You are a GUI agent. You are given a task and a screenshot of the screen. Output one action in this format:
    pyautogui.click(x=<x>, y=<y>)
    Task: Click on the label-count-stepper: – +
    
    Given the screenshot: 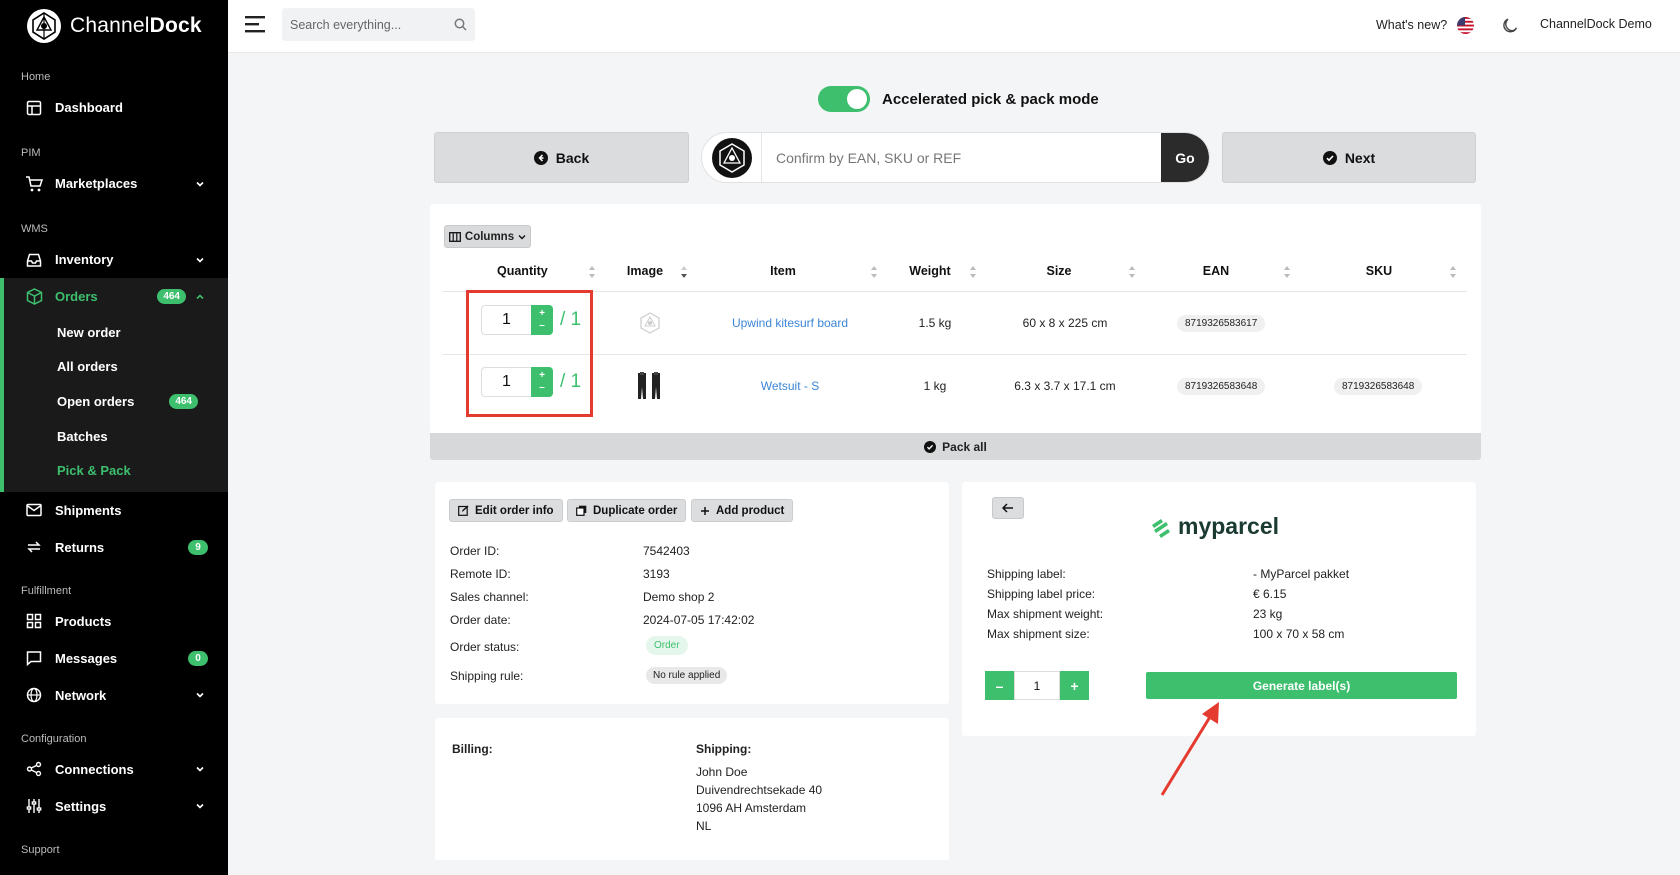 What is the action you would take?
    pyautogui.click(x=1037, y=685)
    